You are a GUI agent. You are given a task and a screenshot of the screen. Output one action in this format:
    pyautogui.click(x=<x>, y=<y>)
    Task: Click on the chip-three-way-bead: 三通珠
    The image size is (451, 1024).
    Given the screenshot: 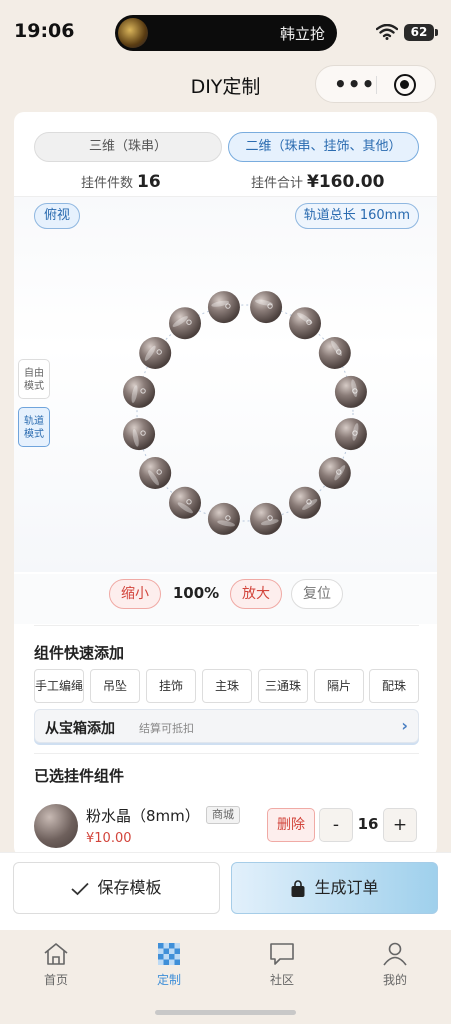 What is the action you would take?
    pyautogui.click(x=283, y=686)
    